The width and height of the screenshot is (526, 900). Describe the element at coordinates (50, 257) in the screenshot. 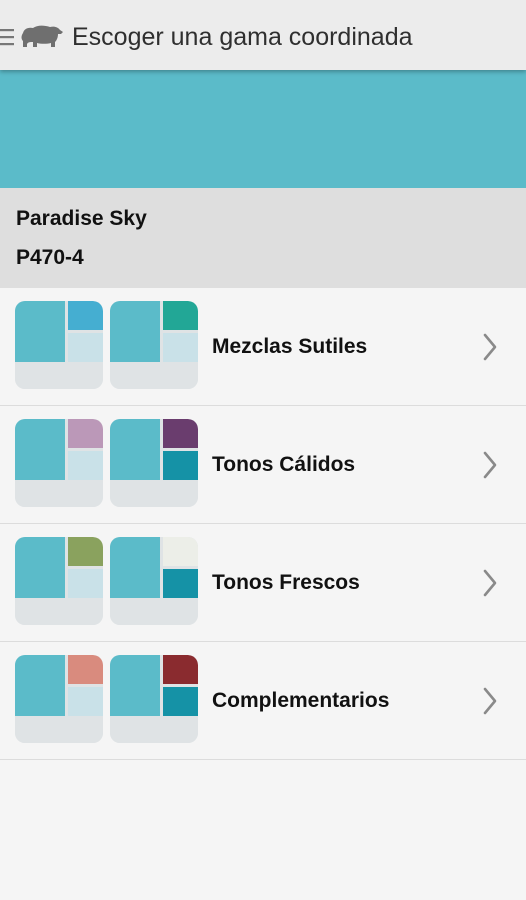

I see `color-code: P470-4` at that location.